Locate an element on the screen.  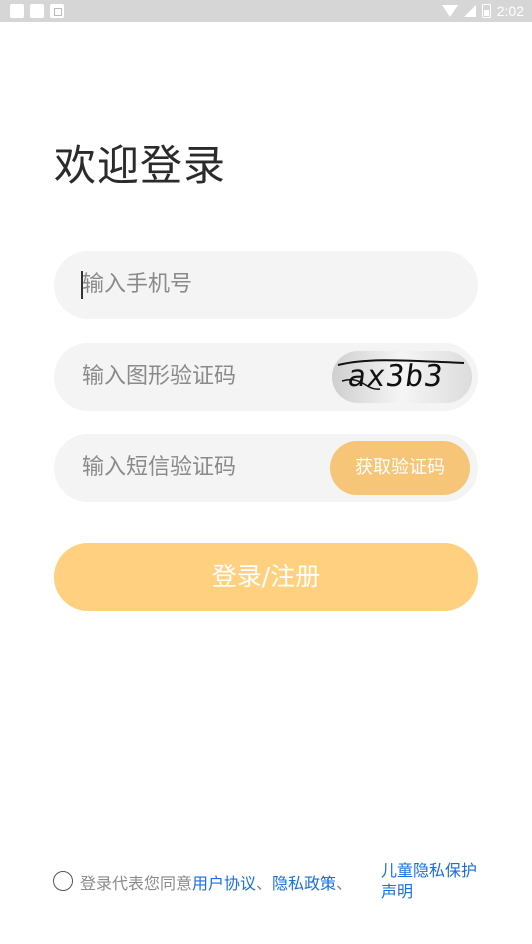
notification-icons is located at coordinates (37, 11).